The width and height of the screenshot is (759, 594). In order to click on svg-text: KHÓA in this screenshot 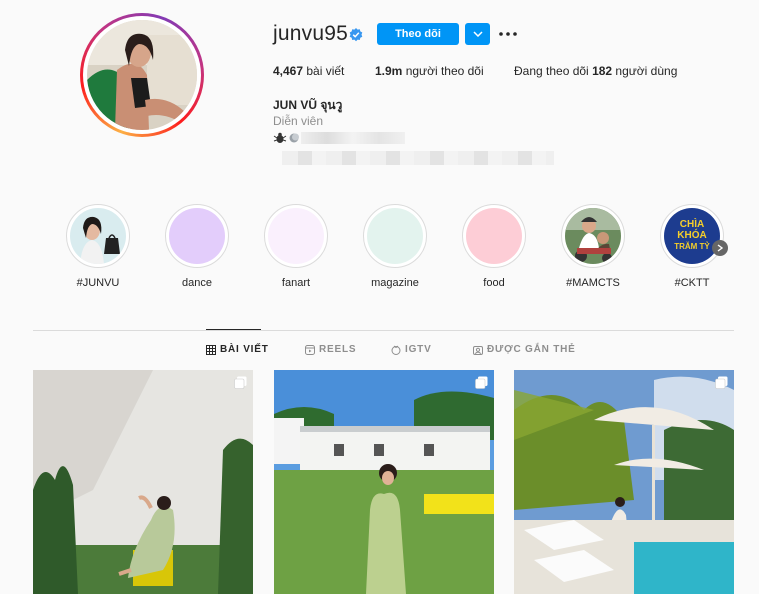, I will do `click(691, 234)`.